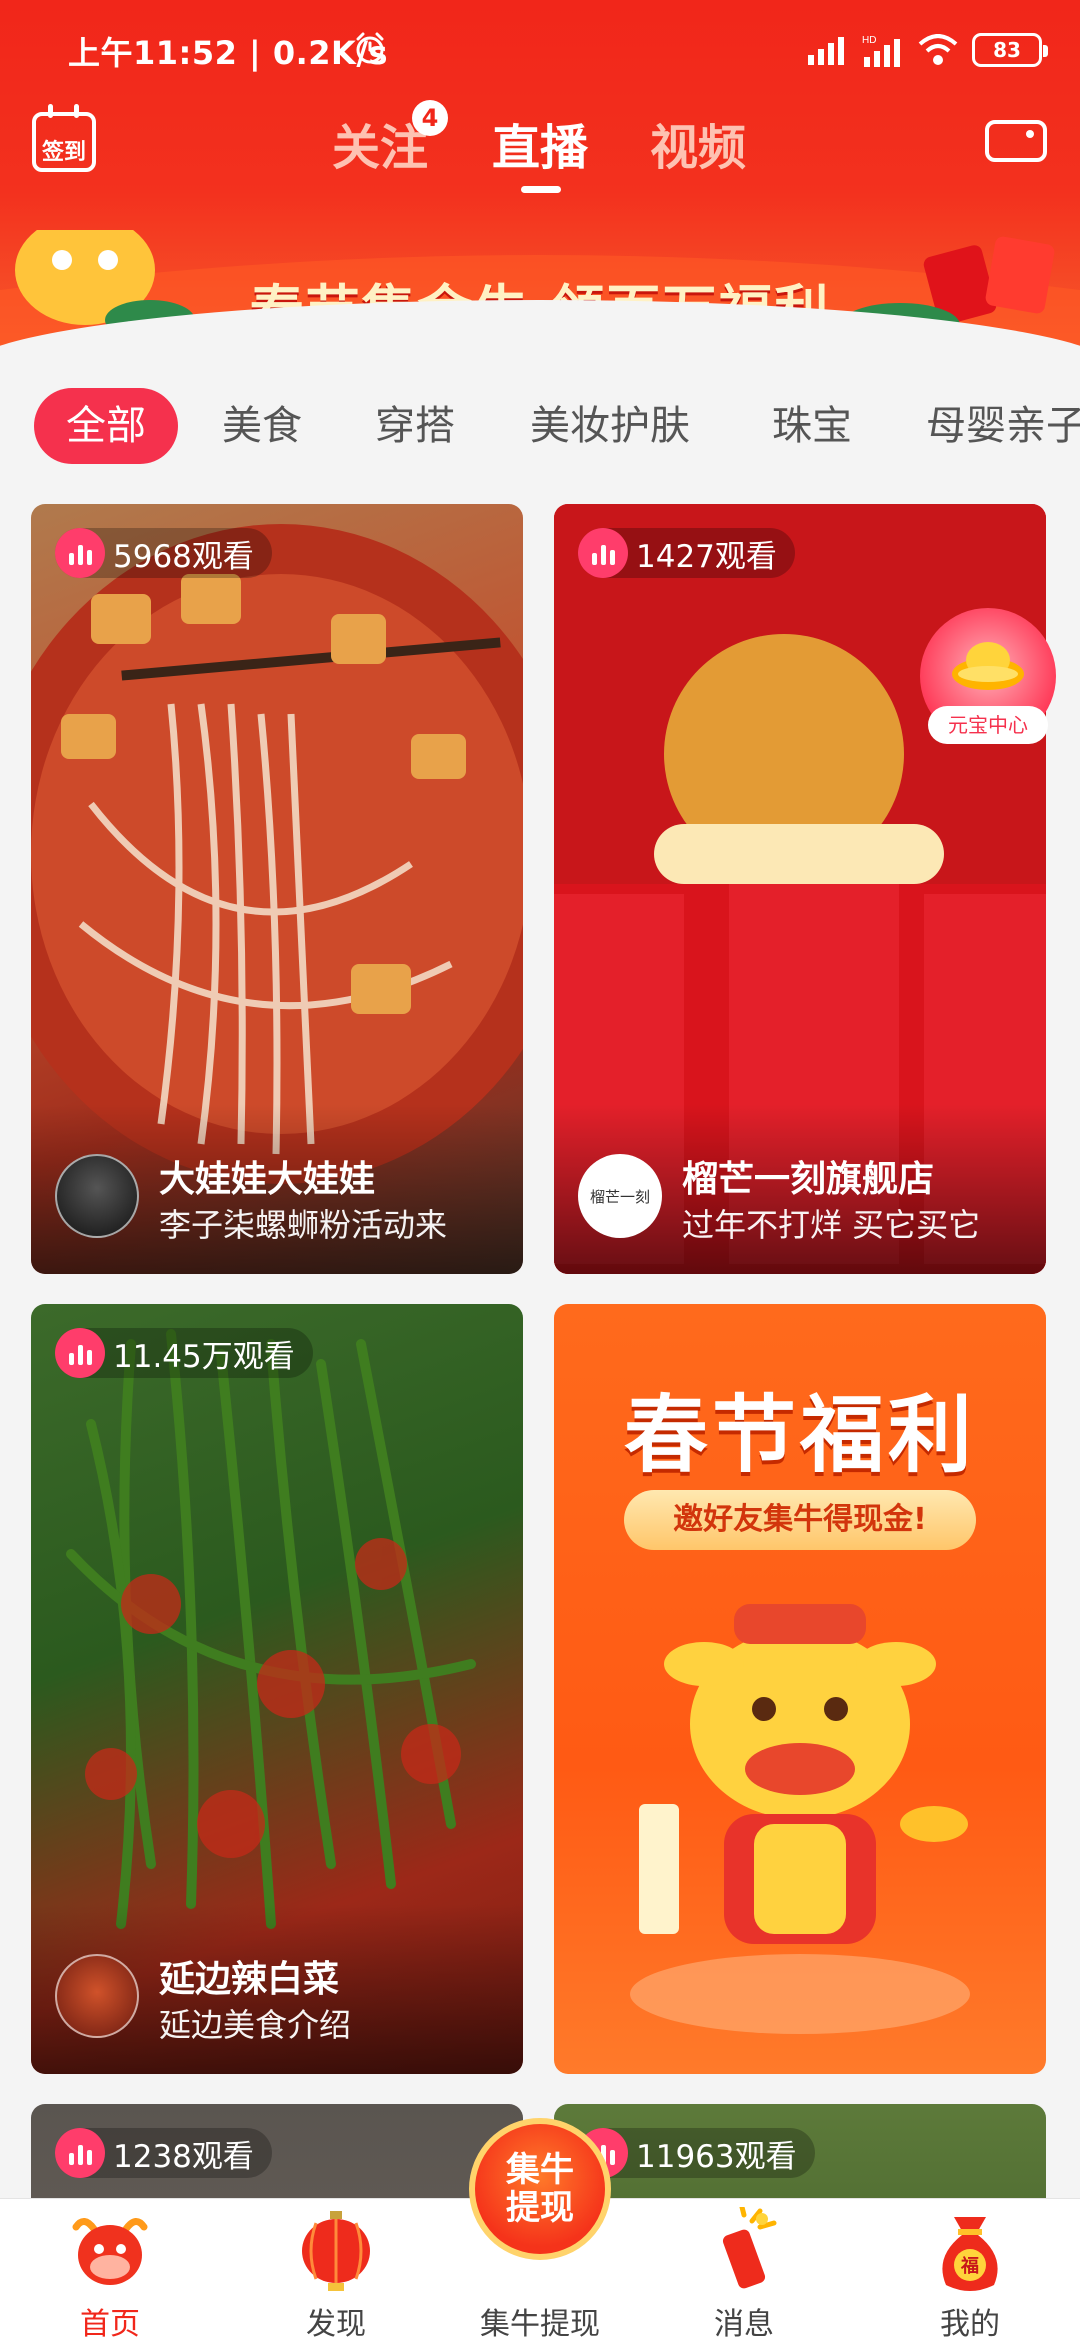 The height and width of the screenshot is (2340, 1080). I want to click on collect-ox-withdraw-button: 集牛 提现, so click(540, 2189).